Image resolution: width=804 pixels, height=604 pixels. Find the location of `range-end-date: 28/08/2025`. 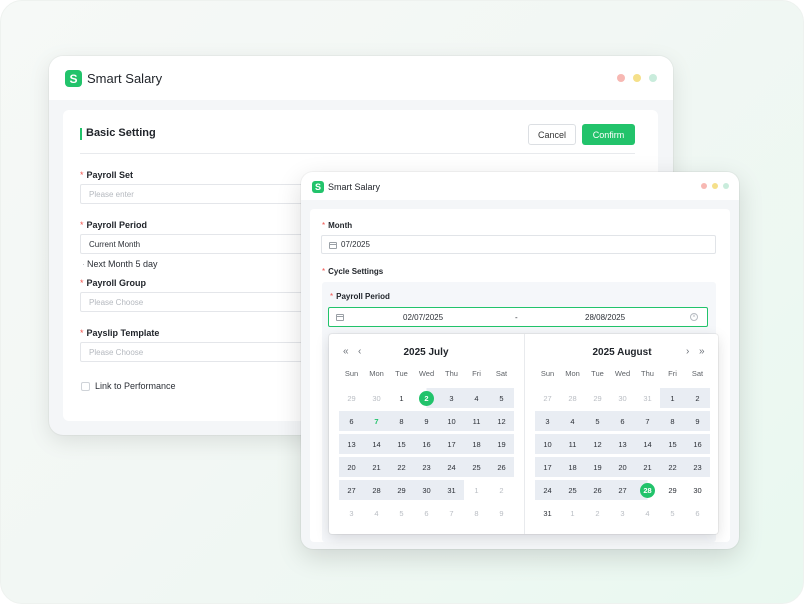

range-end-date: 28/08/2025 is located at coordinates (605, 317).